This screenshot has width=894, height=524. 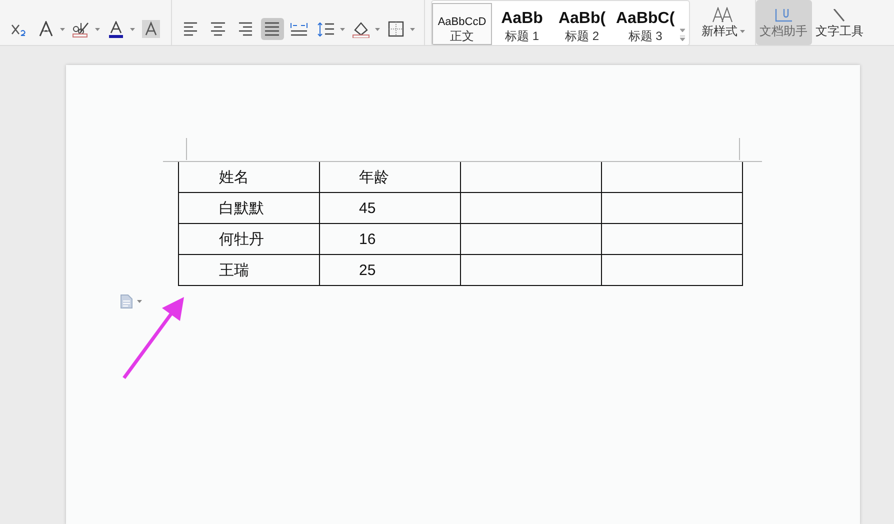 What do you see at coordinates (299, 29) in the screenshot?
I see `distributed-align-icon` at bounding box center [299, 29].